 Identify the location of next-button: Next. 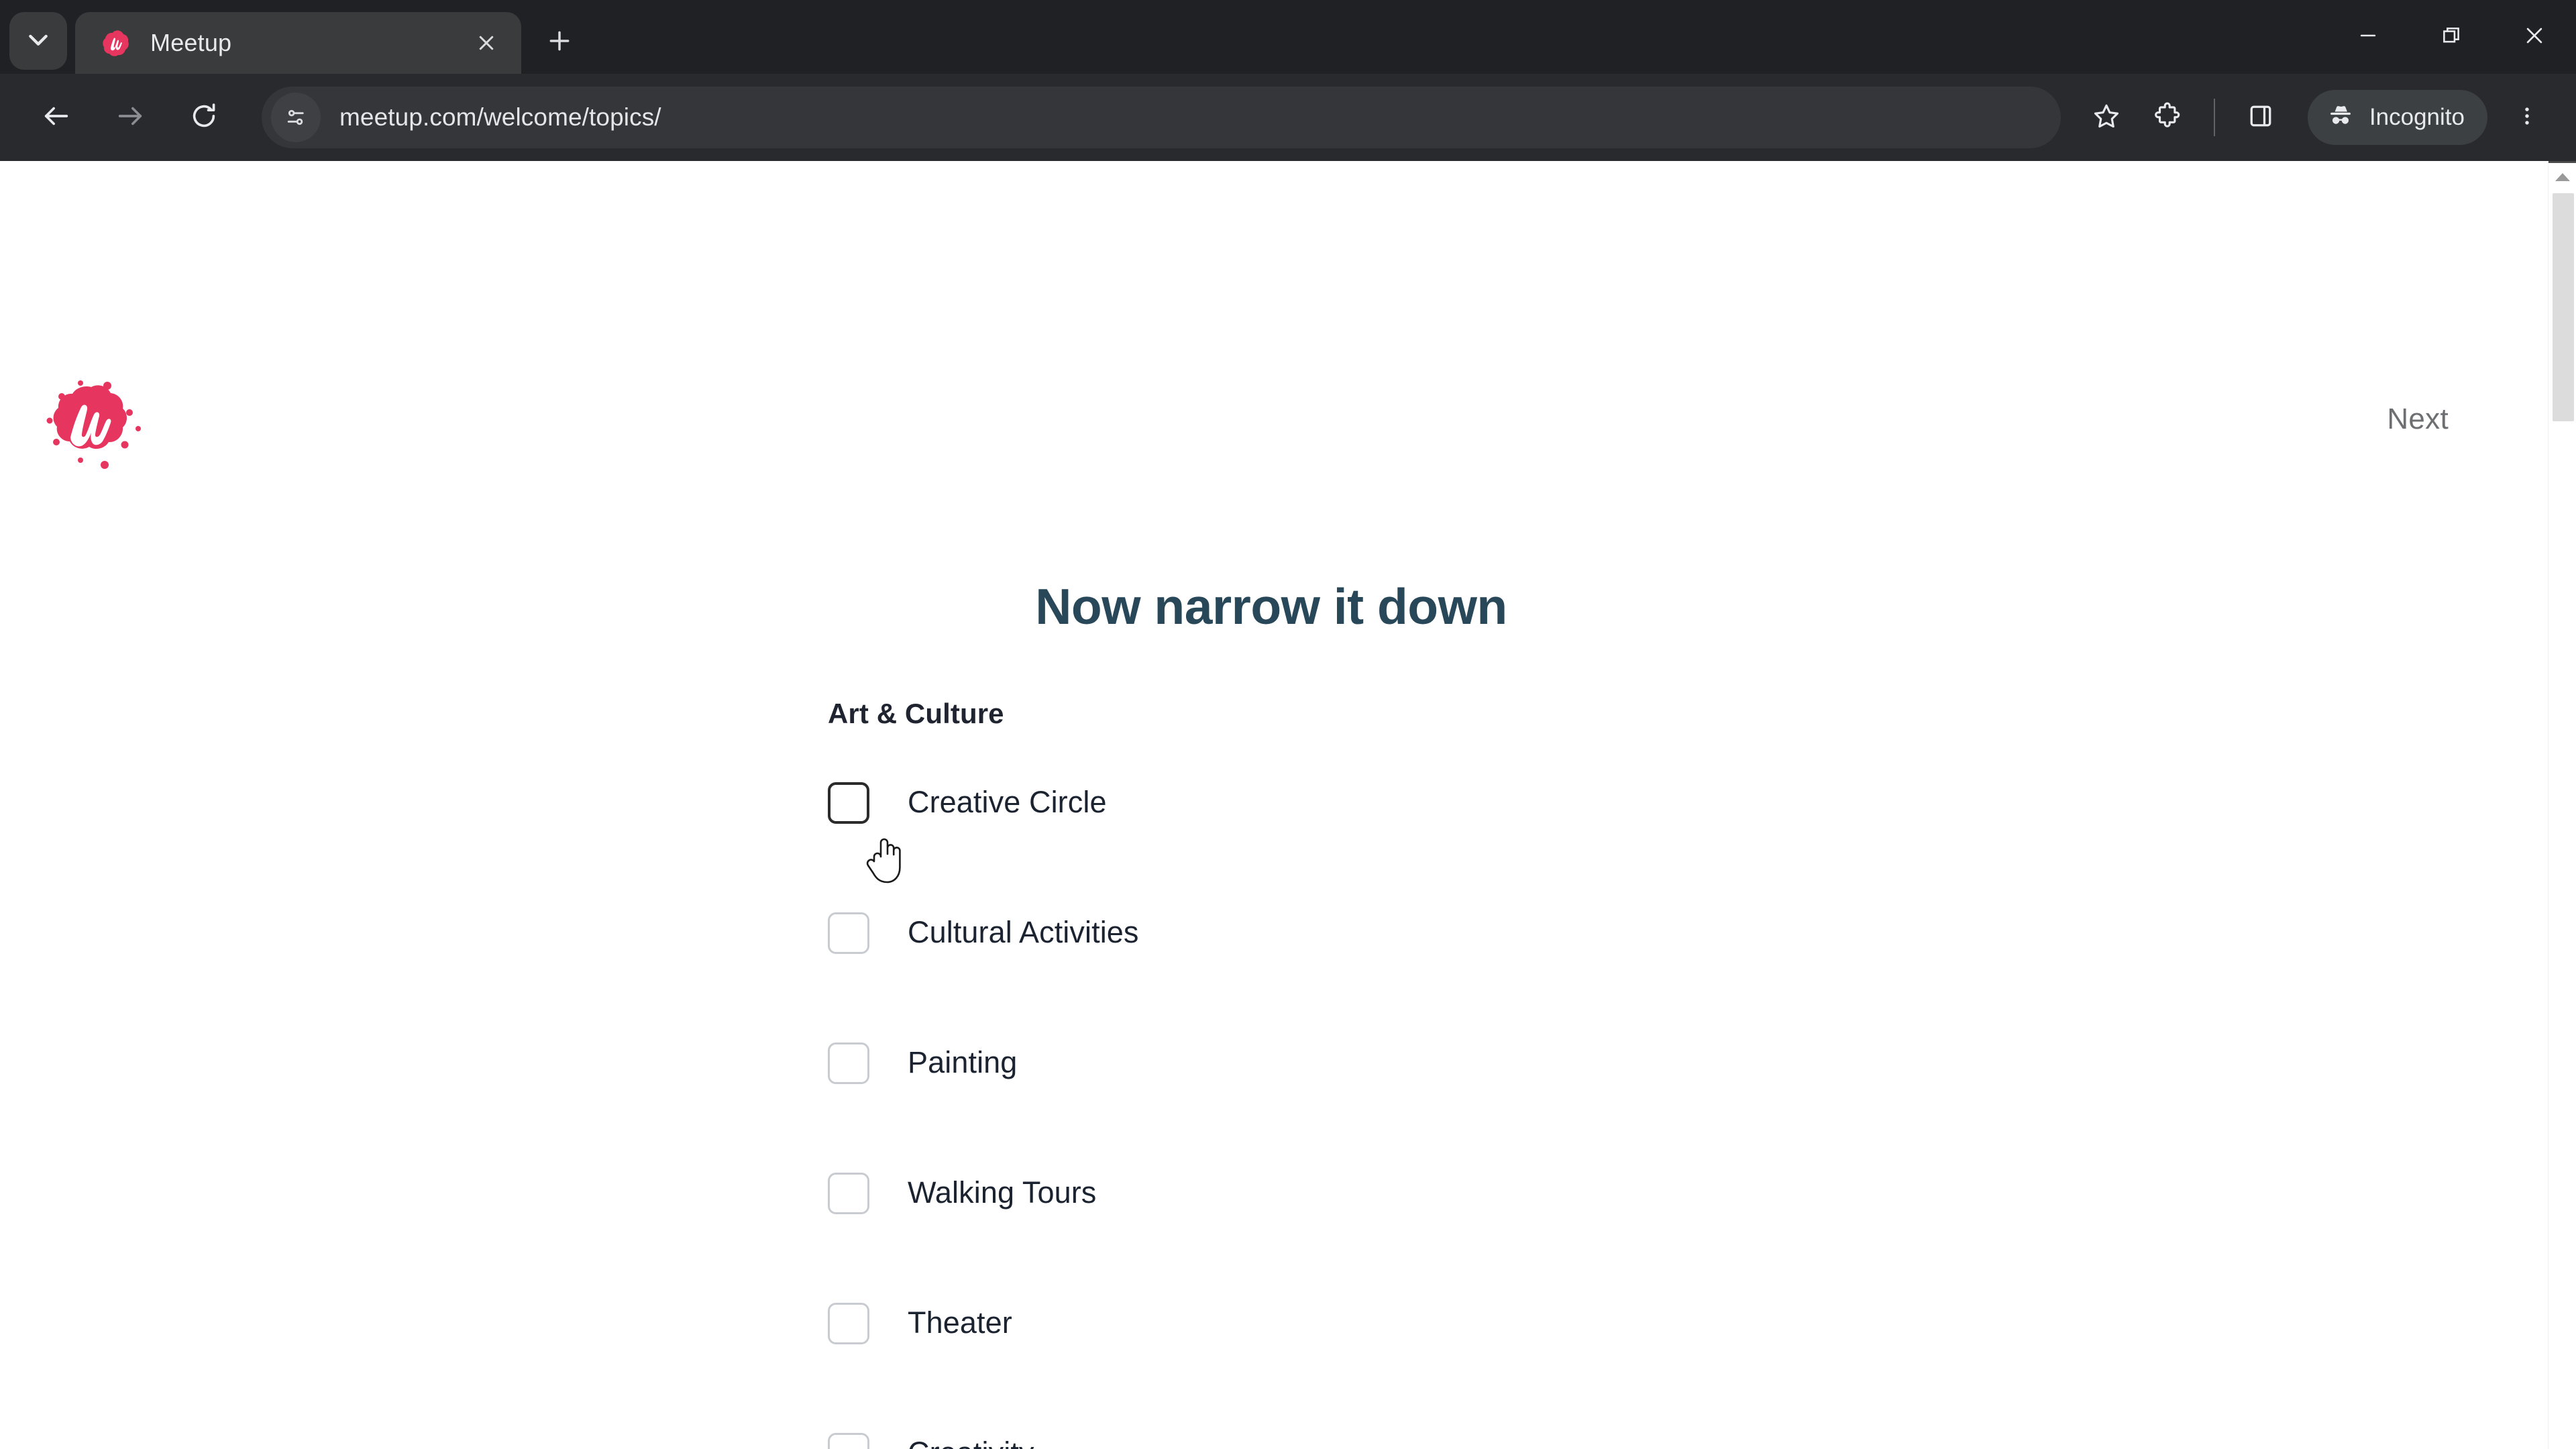
(2418, 419).